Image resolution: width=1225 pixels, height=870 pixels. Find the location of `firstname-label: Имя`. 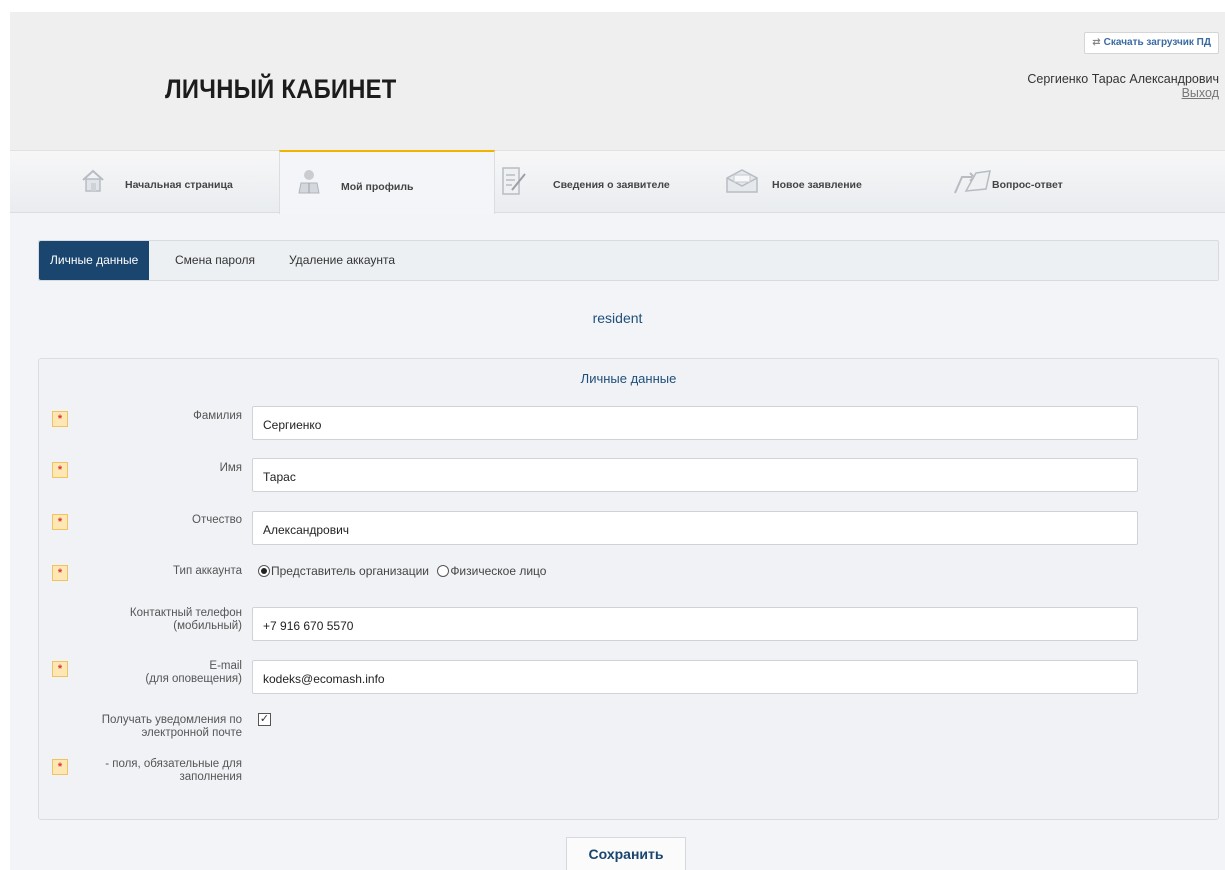

firstname-label: Имя is located at coordinates (230, 468).